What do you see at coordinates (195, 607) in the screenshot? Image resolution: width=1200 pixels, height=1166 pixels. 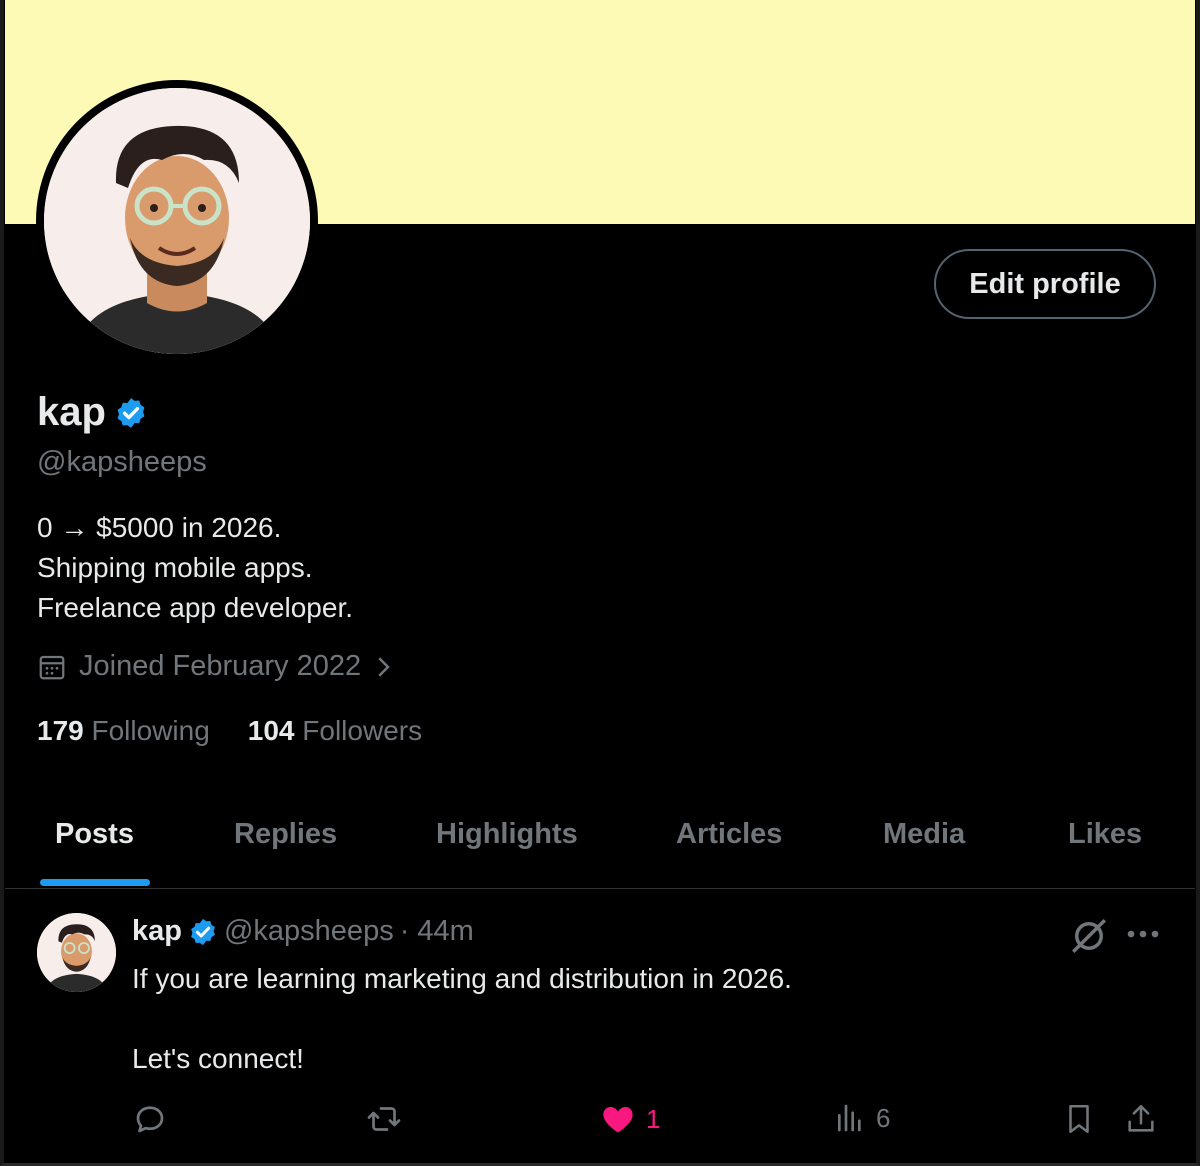 I see `bio-line: Freelance app developer.` at bounding box center [195, 607].